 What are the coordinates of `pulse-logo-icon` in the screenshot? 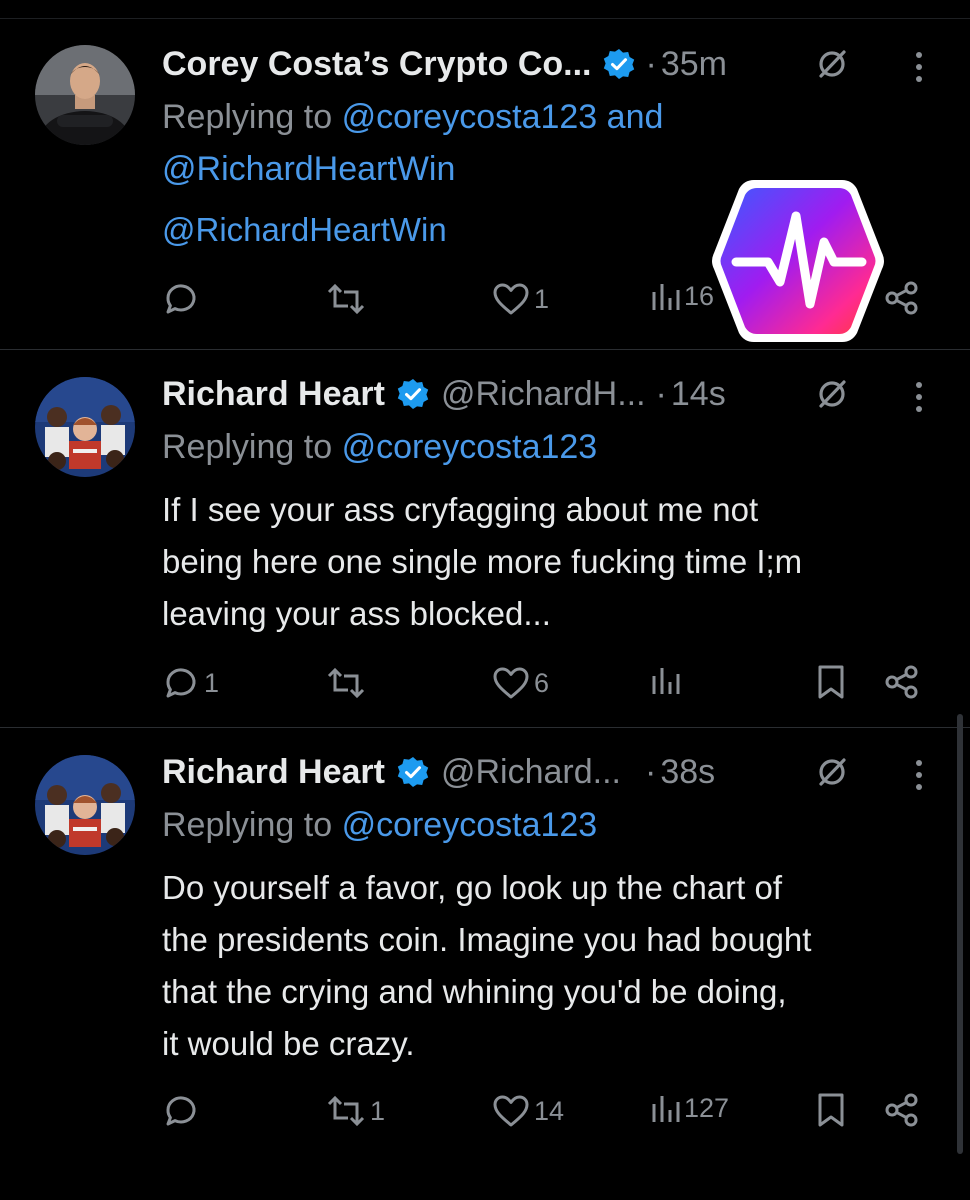 It's located at (798, 261).